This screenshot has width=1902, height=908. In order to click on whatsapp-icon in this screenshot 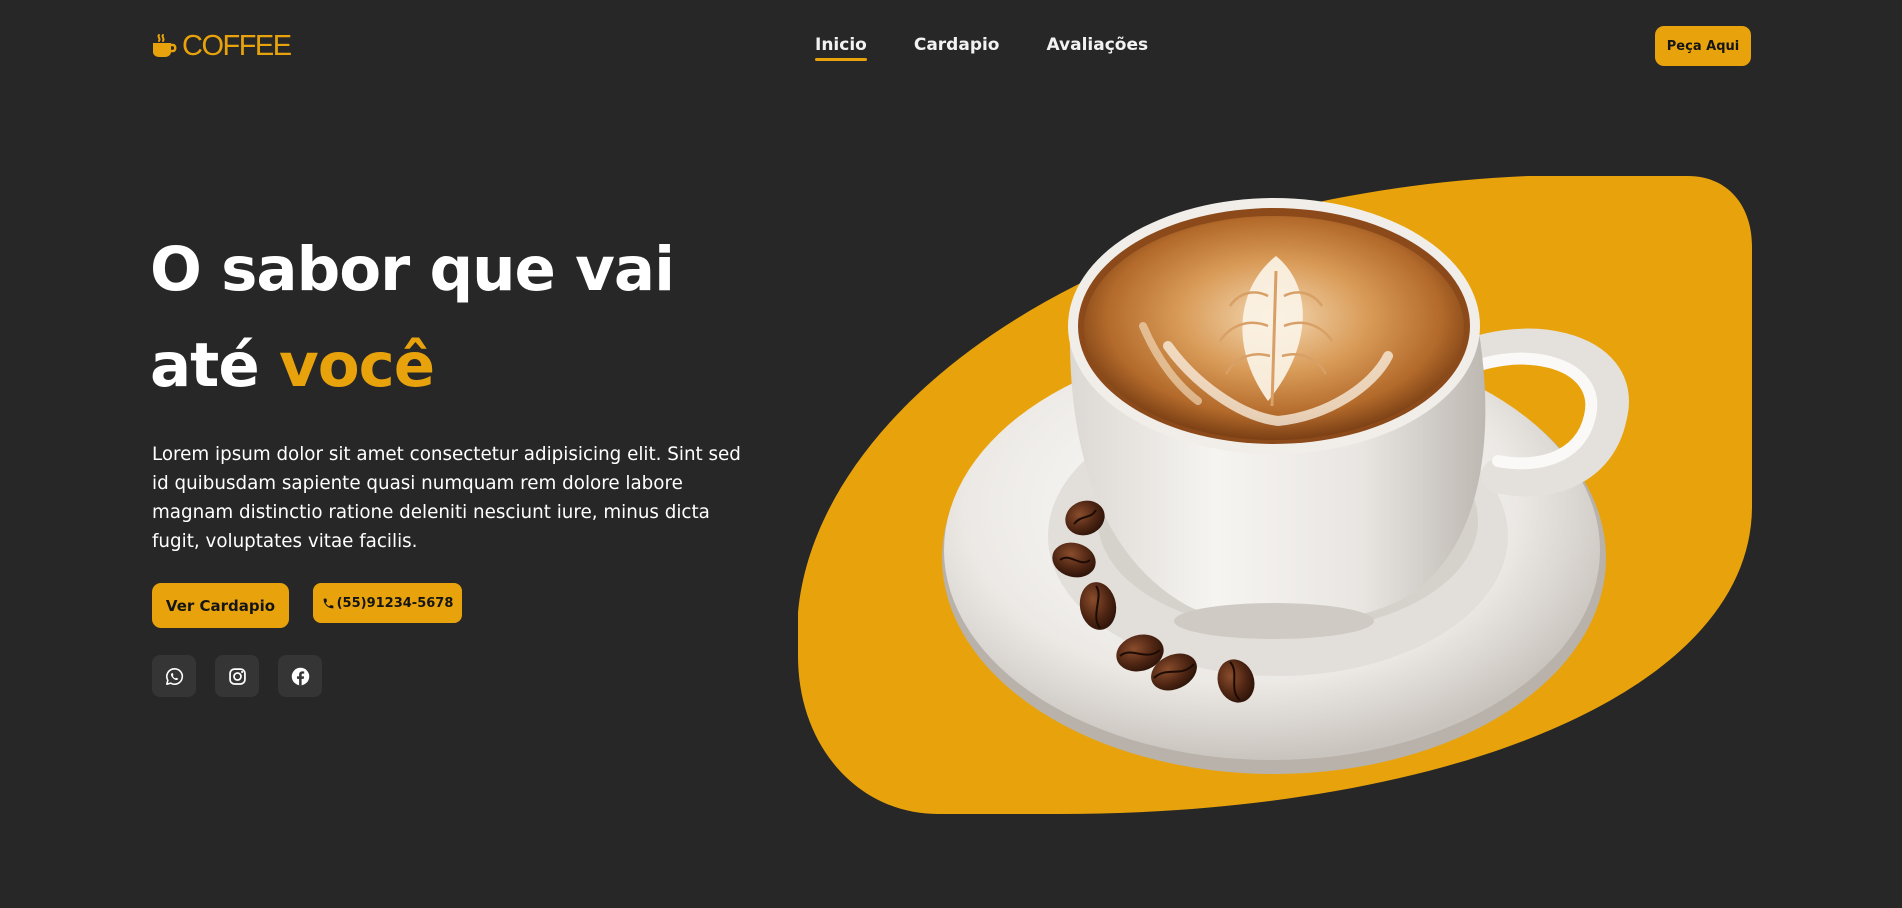, I will do `click(174, 676)`.